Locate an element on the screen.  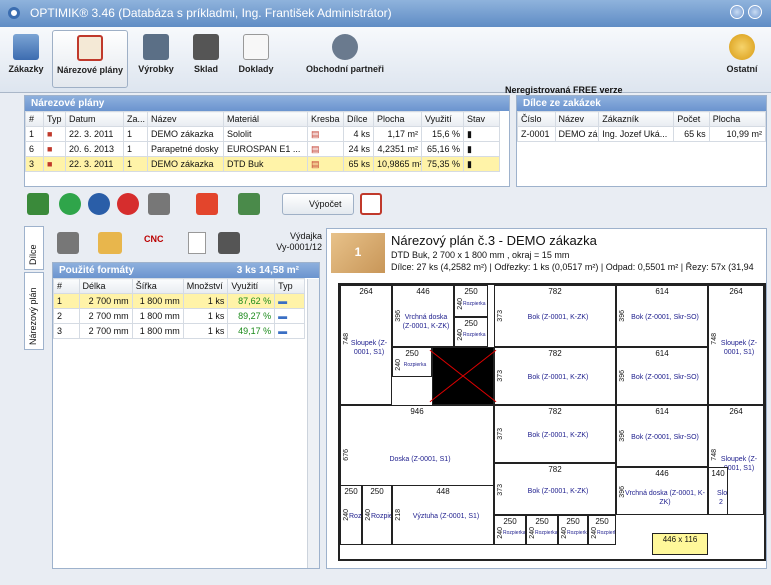
add-icon is located at coordinates (70, 204).